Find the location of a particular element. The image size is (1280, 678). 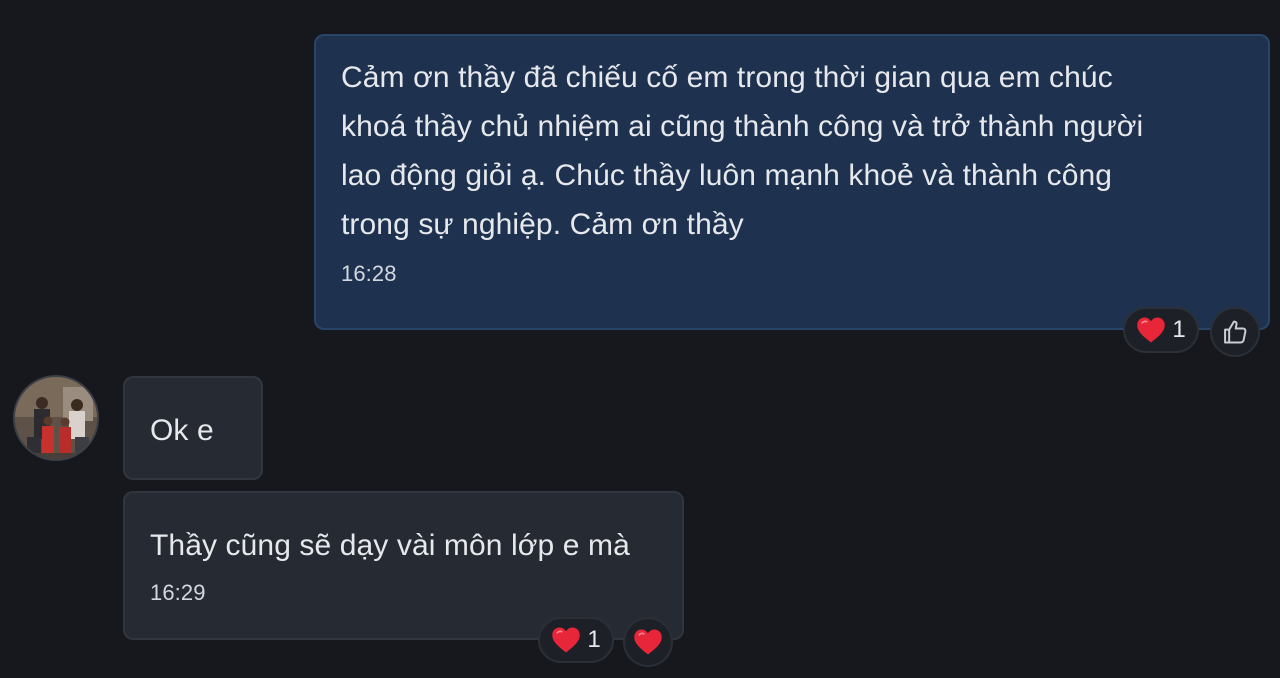

avatar is located at coordinates (56, 418).